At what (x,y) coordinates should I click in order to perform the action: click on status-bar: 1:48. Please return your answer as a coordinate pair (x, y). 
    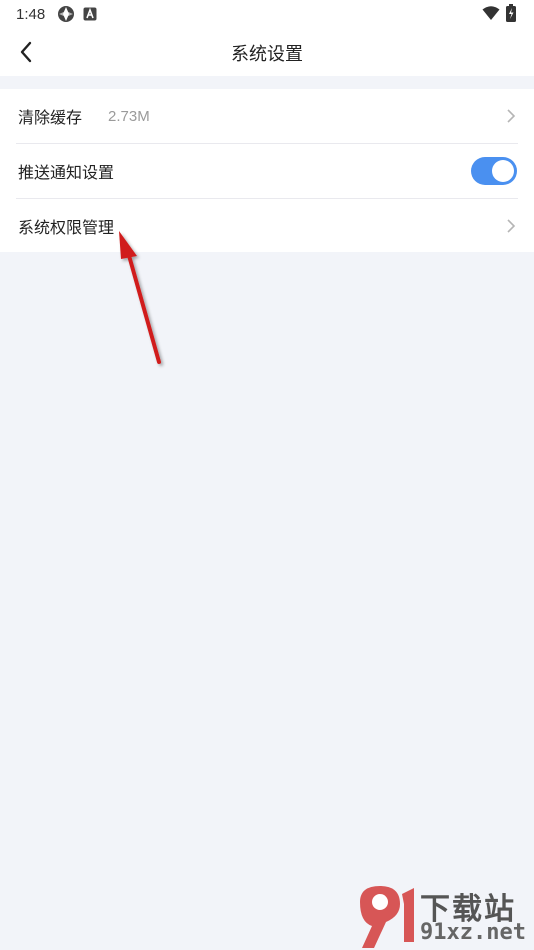
    Looking at the image, I should click on (267, 14).